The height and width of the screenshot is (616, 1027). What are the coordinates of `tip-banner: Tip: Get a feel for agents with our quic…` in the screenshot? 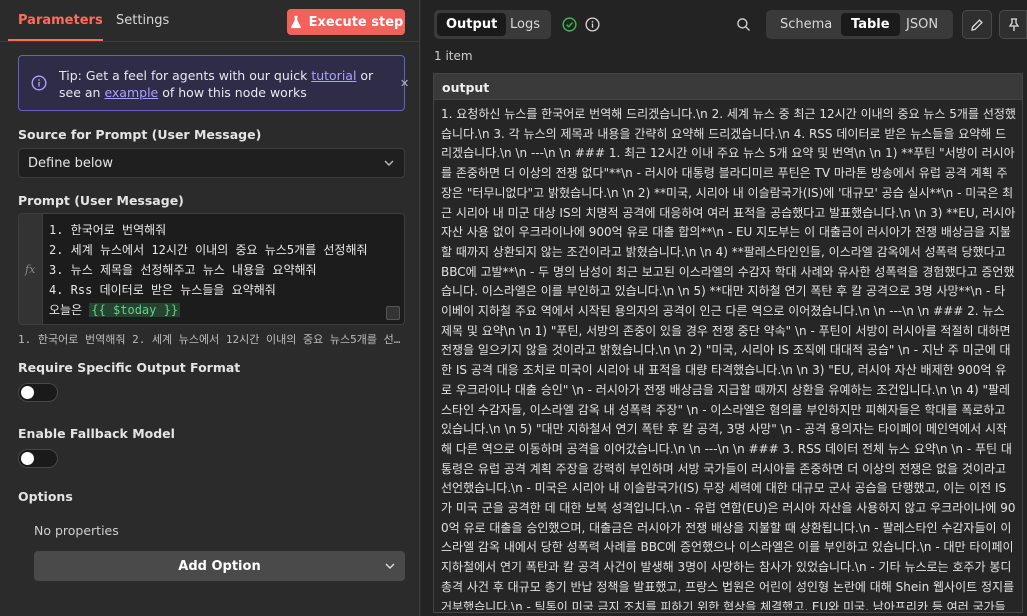 It's located at (213, 83).